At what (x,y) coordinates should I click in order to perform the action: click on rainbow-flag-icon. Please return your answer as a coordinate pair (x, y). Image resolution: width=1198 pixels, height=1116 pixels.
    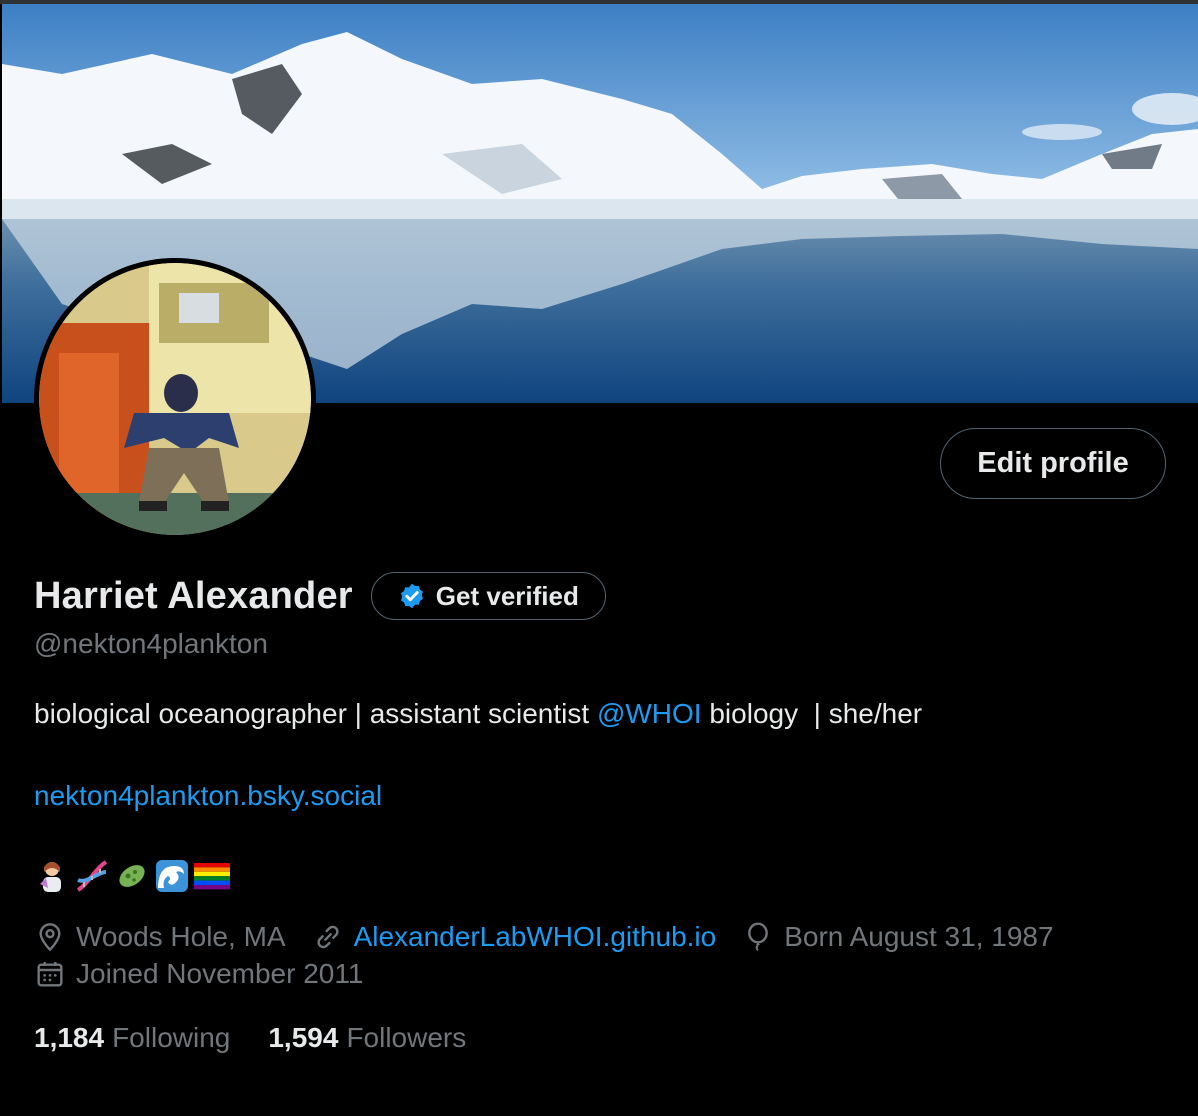
    Looking at the image, I should click on (212, 876).